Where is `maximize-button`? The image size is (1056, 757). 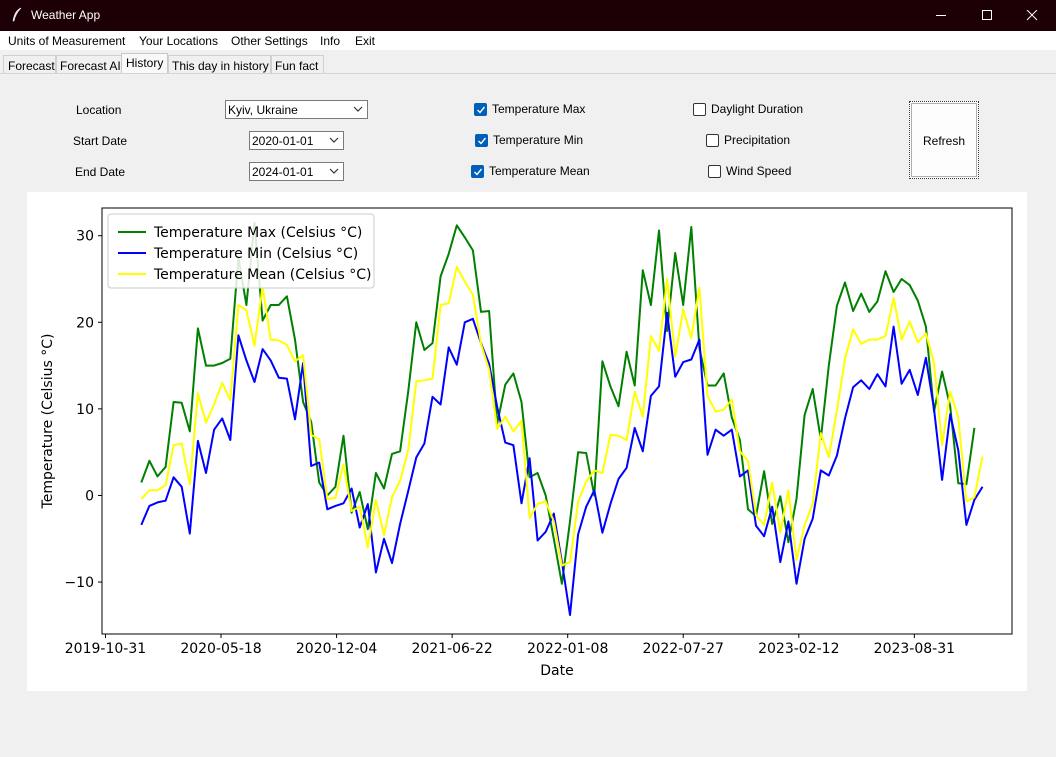
maximize-button is located at coordinates (987, 15).